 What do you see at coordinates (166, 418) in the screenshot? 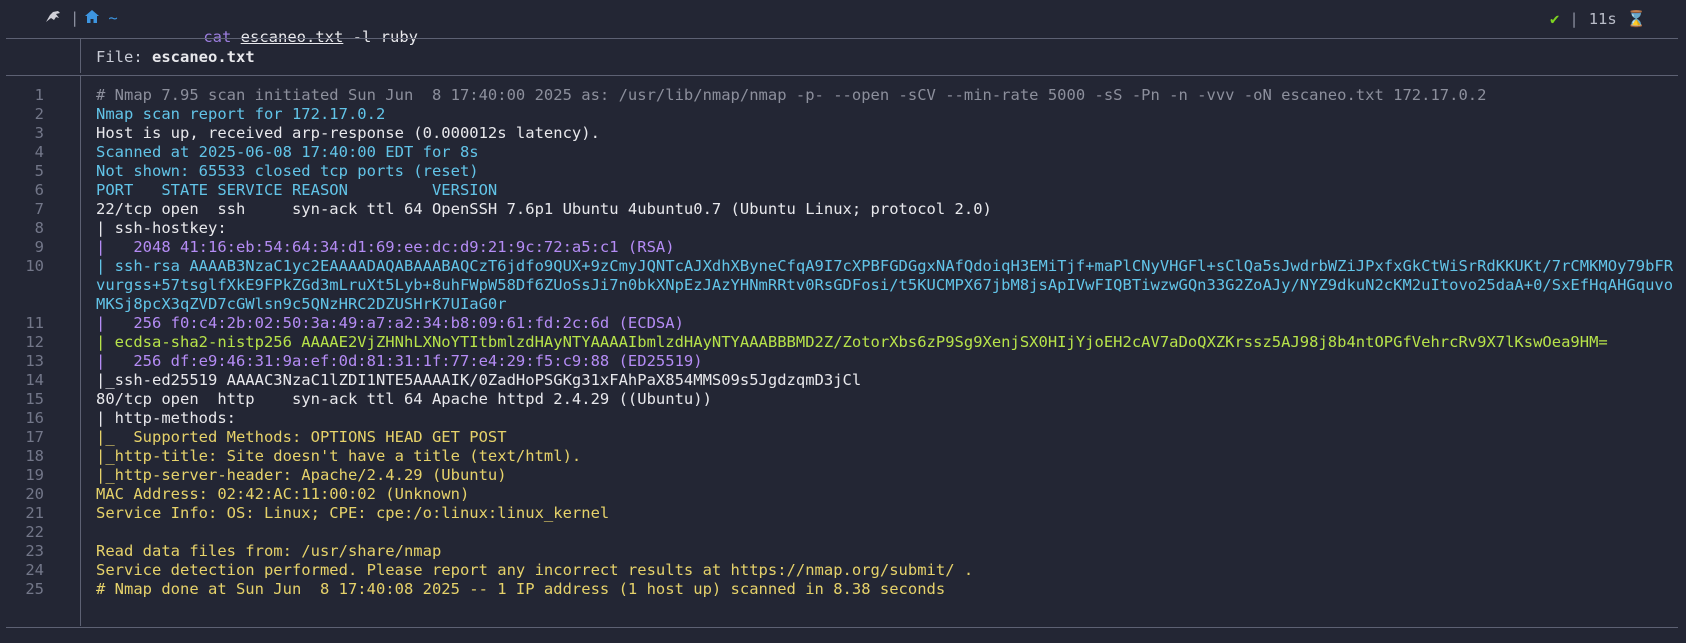
I see `line-text: | http-methods:` at bounding box center [166, 418].